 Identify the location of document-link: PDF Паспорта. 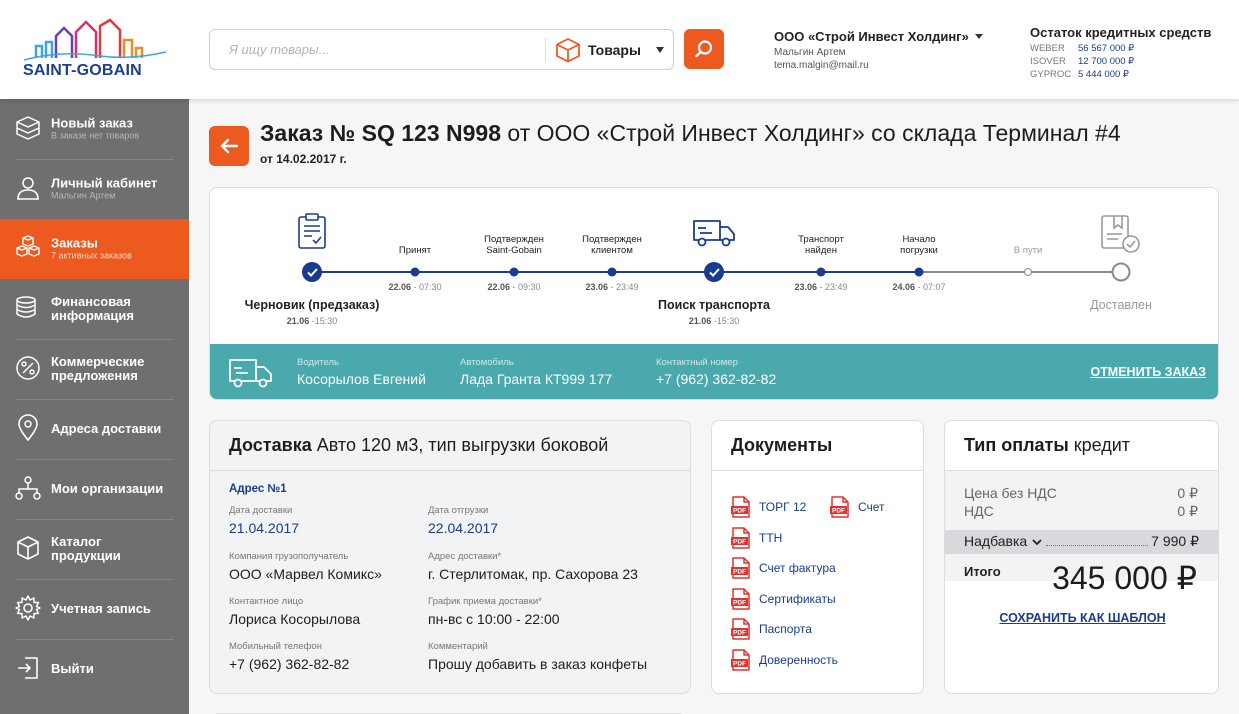
(771, 629).